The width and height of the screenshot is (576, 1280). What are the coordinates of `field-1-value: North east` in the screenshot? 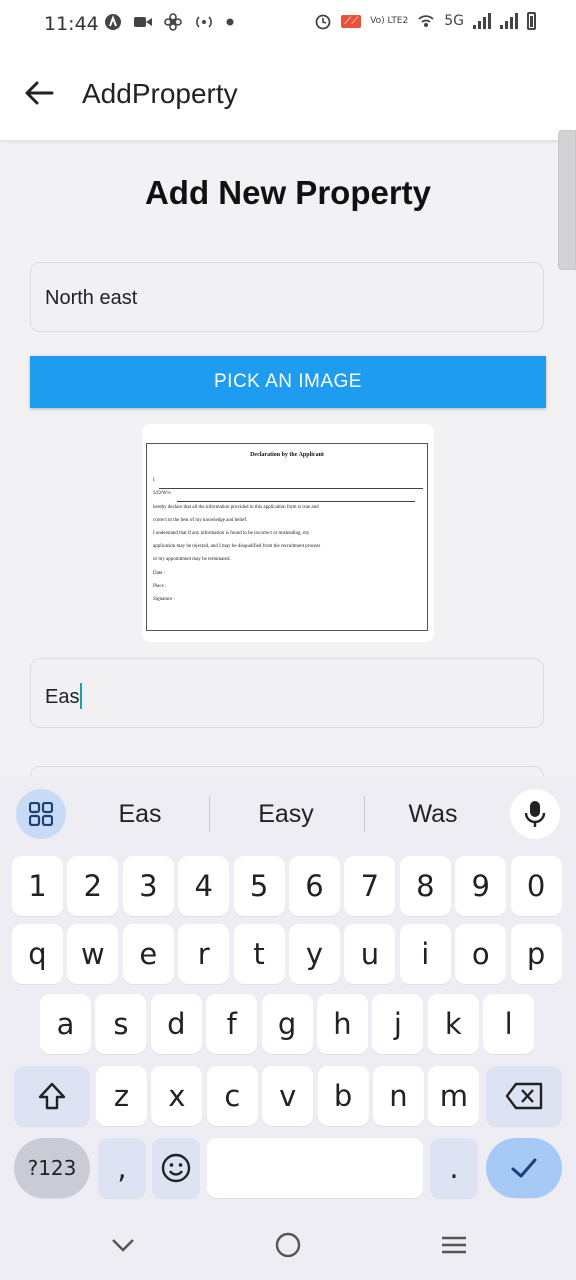 It's located at (91, 298).